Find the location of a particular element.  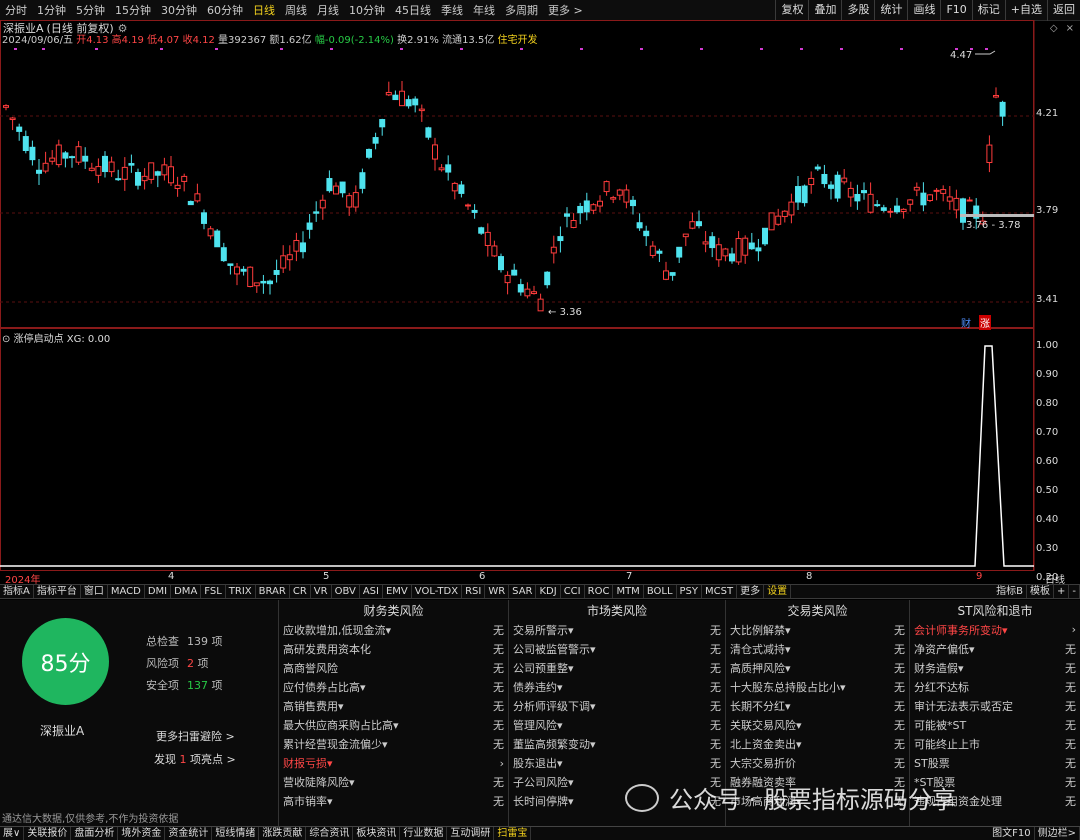

indicator-tab-12: ASI is located at coordinates (371, 591).